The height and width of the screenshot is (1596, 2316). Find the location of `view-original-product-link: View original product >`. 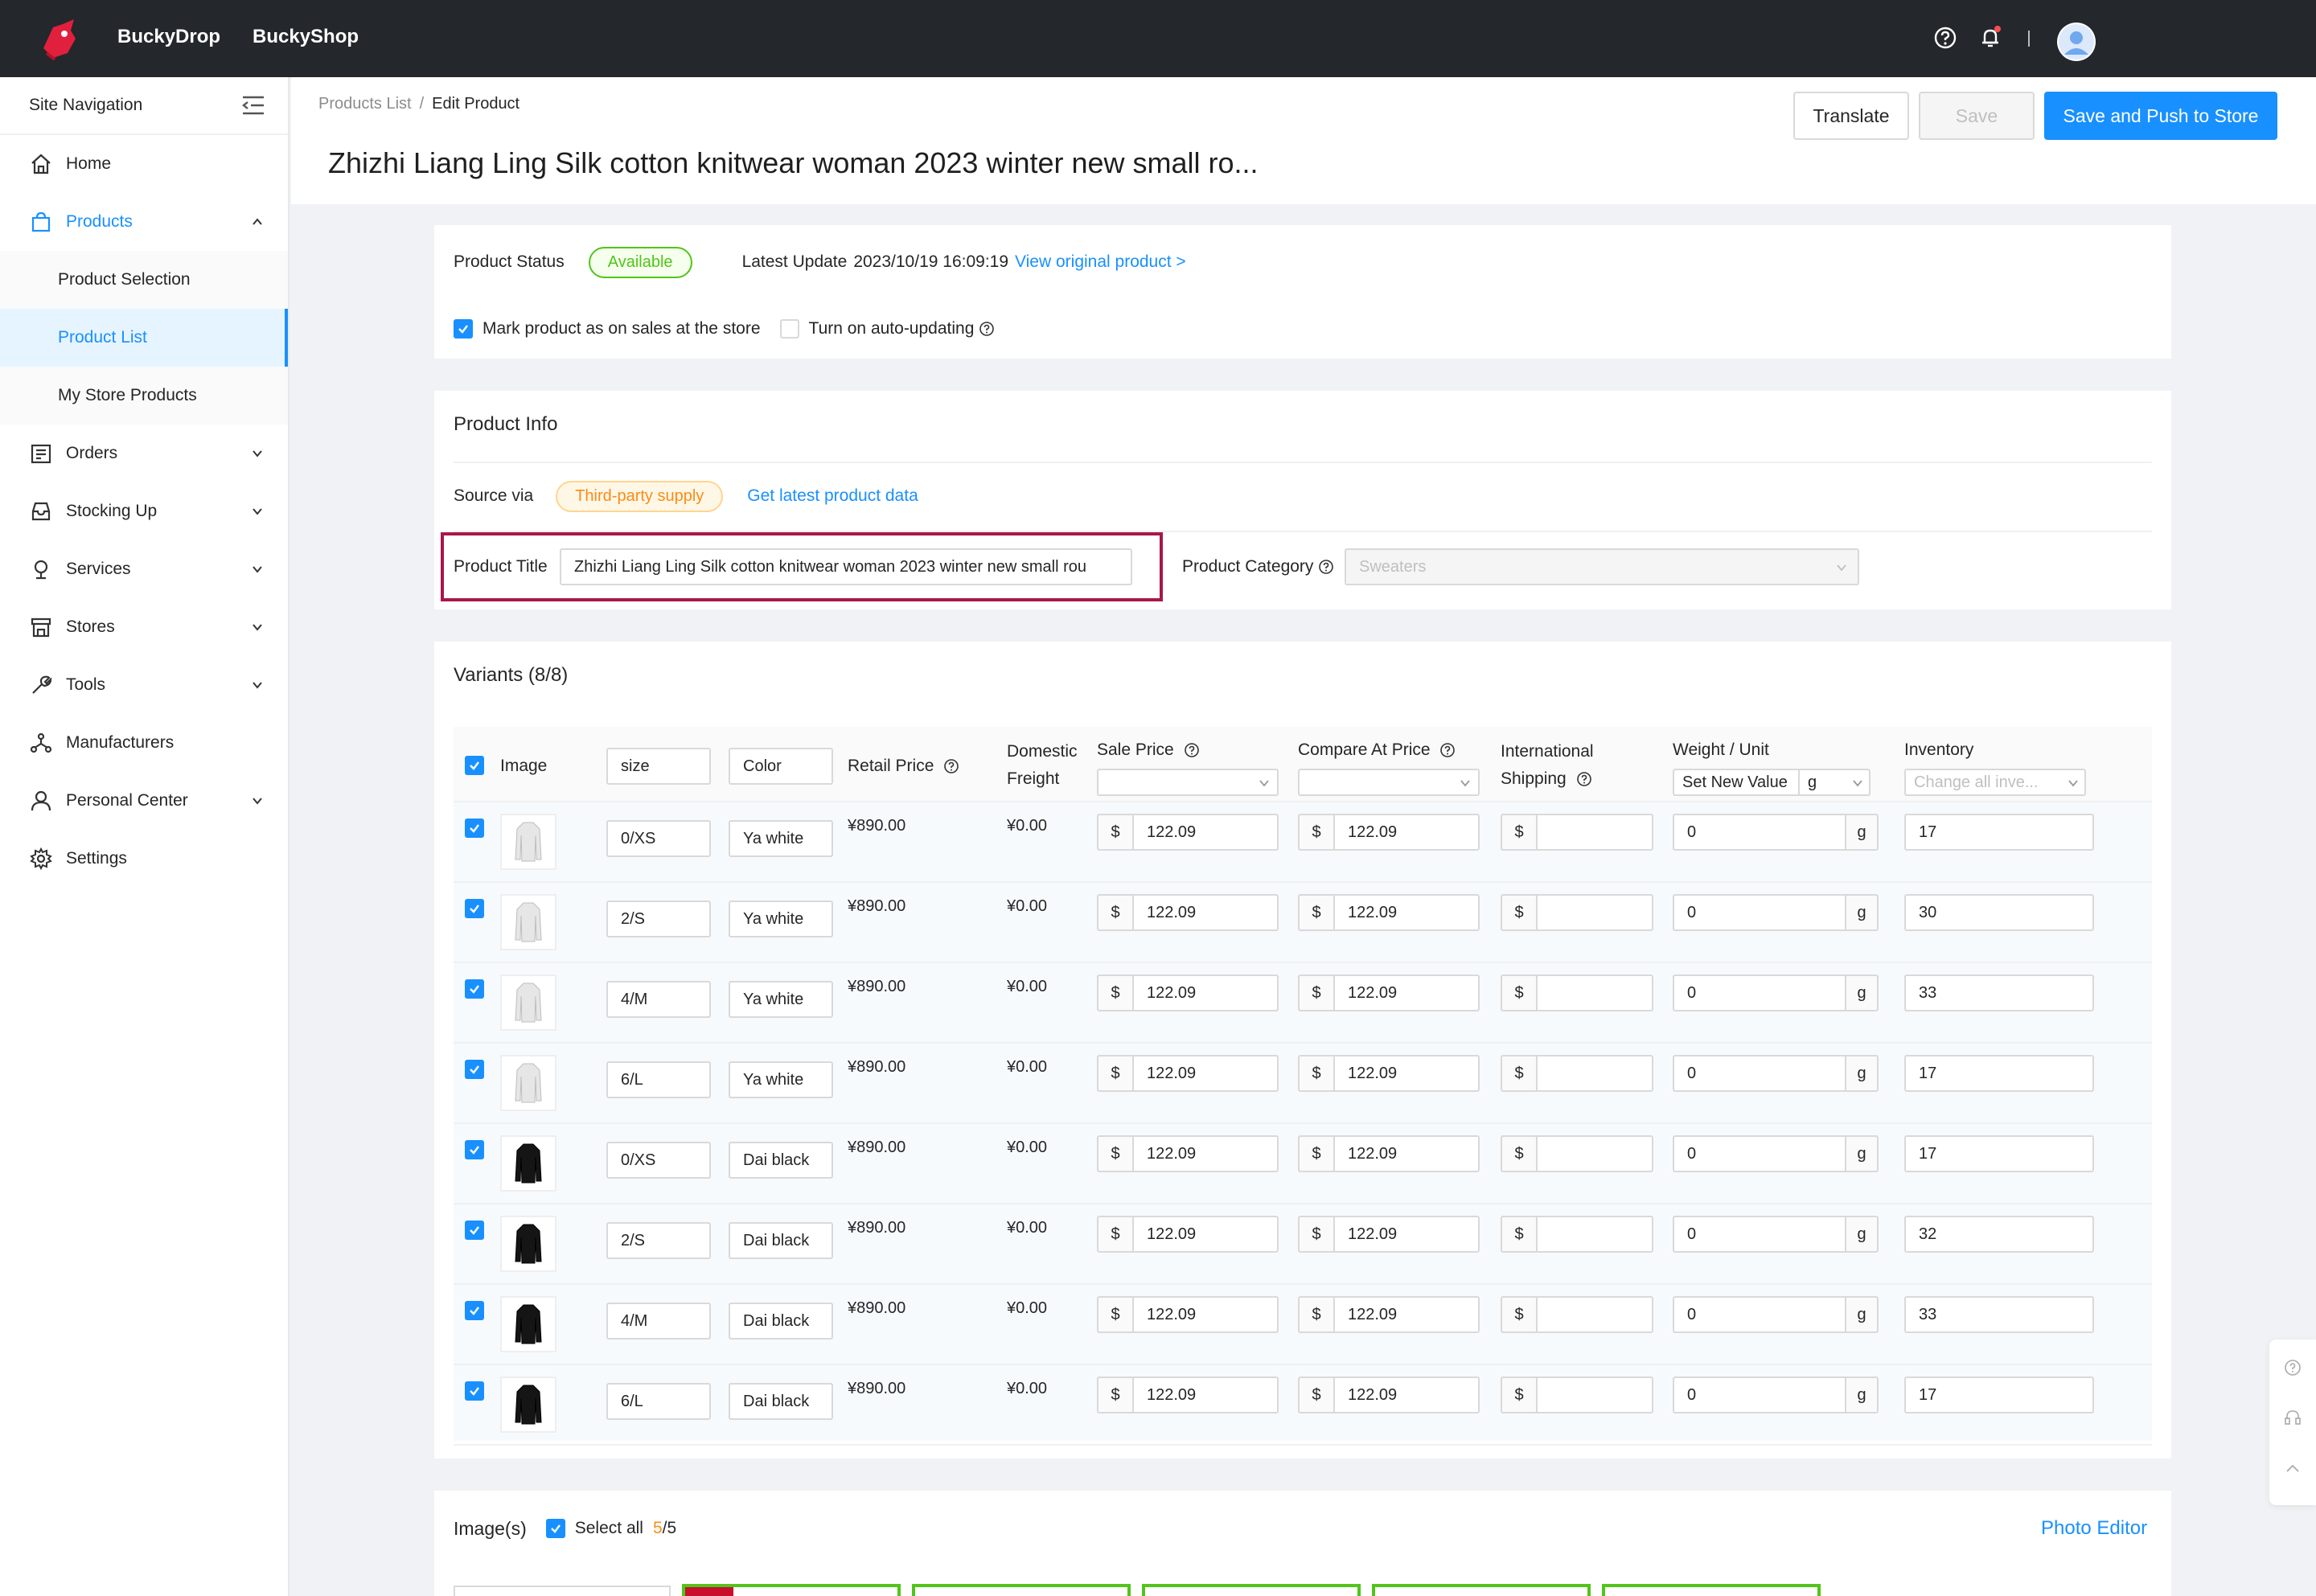

view-original-product-link: View original product > is located at coordinates (1100, 262).